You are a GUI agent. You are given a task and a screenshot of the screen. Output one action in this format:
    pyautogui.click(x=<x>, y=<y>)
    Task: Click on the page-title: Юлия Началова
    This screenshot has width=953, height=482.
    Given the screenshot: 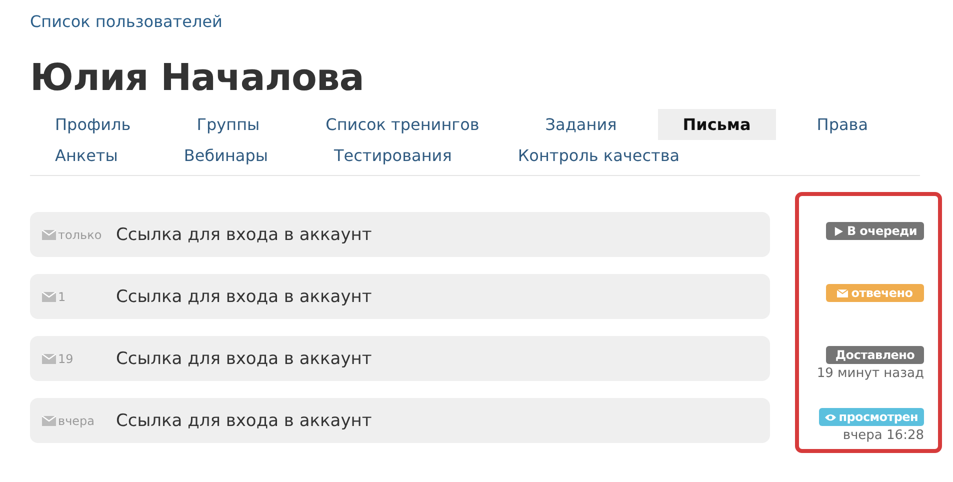 What is the action you would take?
    pyautogui.click(x=197, y=77)
    